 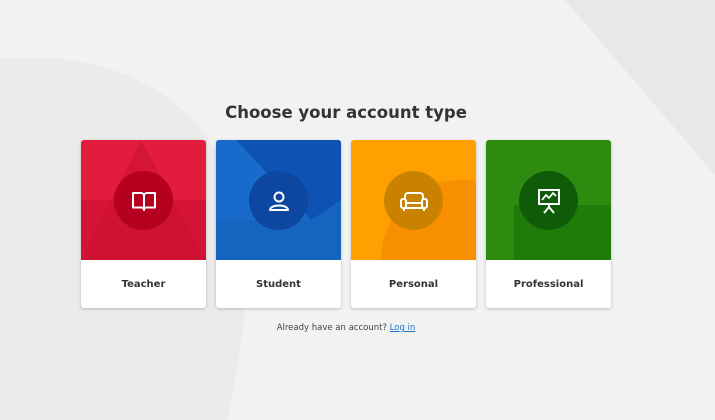 I want to click on teacher-card-banner, so click(x=143, y=200).